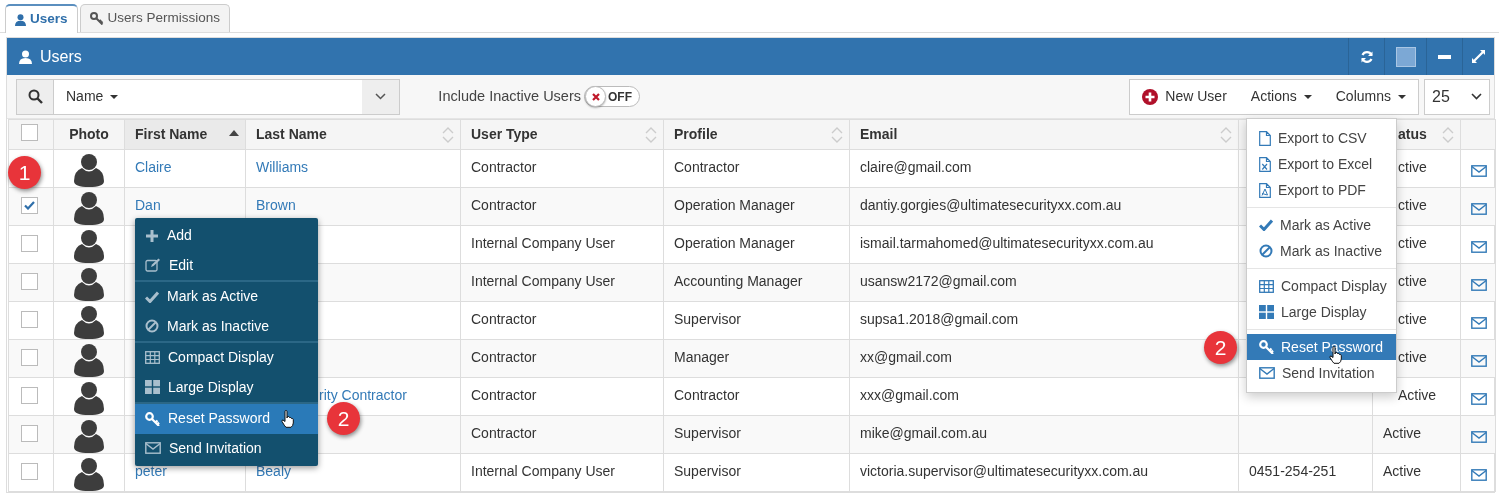 This screenshot has height=499, width=1499. I want to click on name-link: Williams, so click(282, 167).